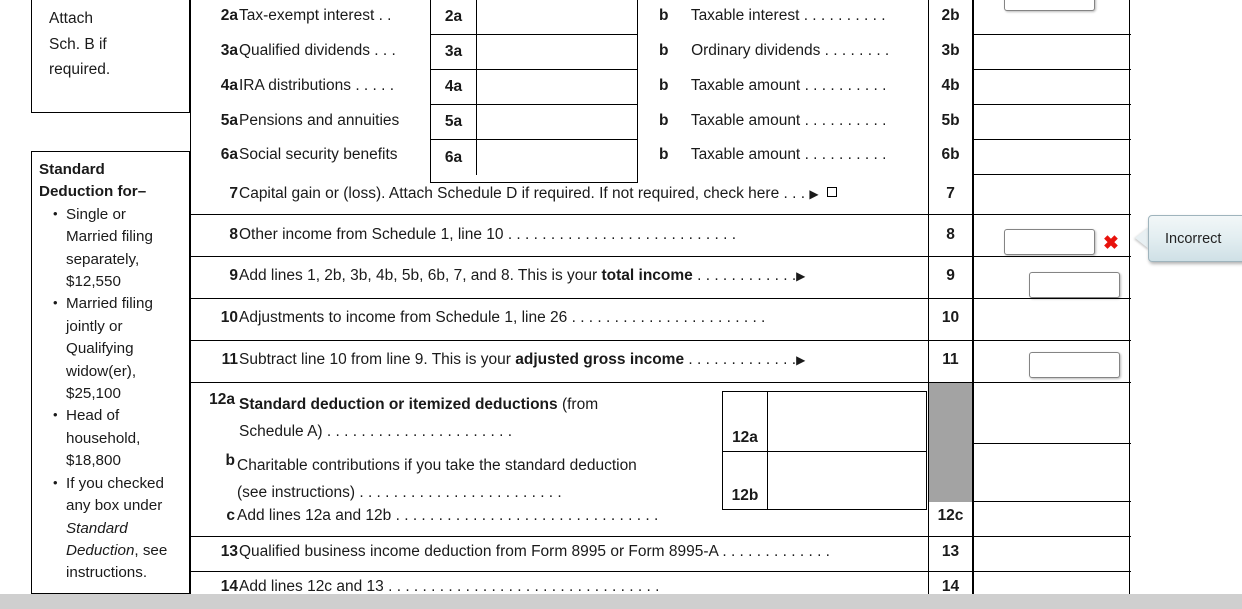 This screenshot has width=1242, height=609. I want to click on line-number-column-2b: 2b, so click(950, 17).